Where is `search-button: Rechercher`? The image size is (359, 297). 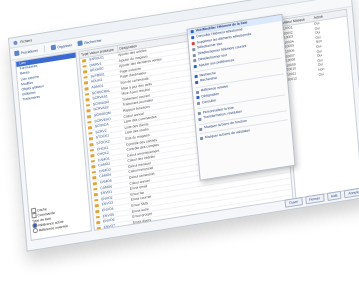
search-button: Rechercher is located at coordinates (89, 42).